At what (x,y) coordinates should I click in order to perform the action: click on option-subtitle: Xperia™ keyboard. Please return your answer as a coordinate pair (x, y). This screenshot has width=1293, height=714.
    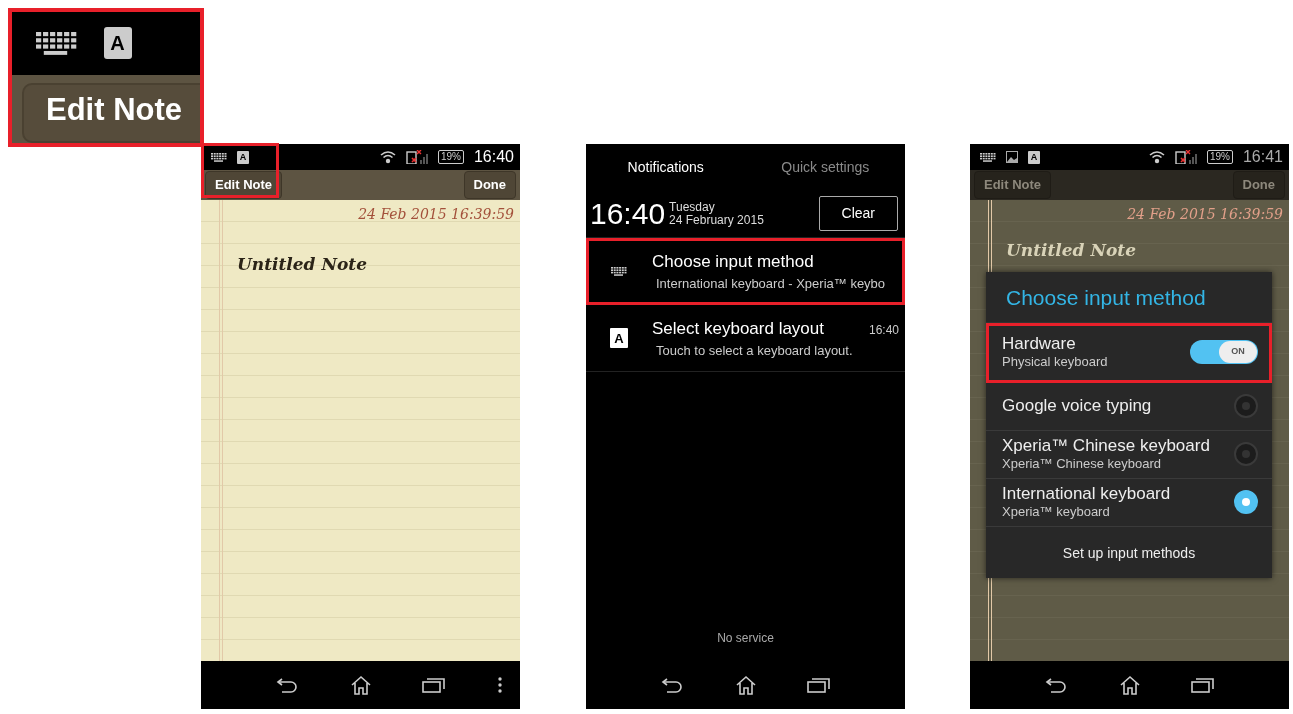
    Looking at the image, I should click on (1056, 512).